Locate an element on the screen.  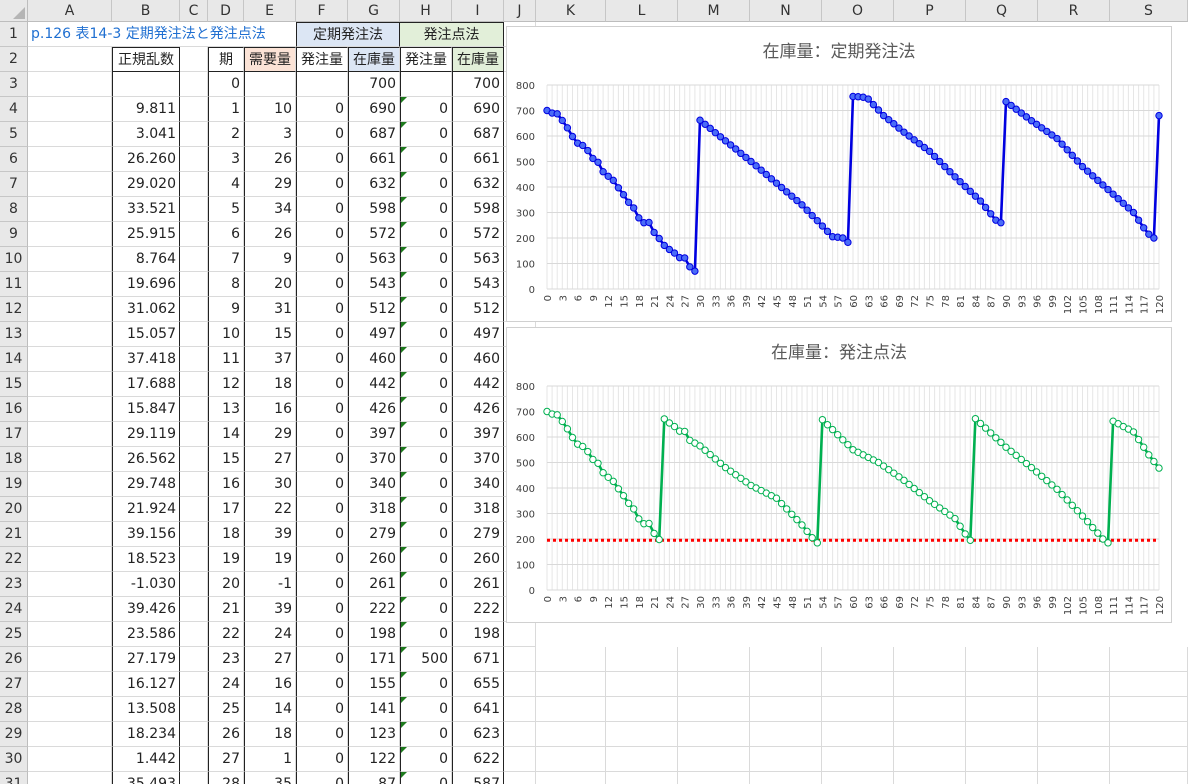
column-header-M: M is located at coordinates (714, 11).